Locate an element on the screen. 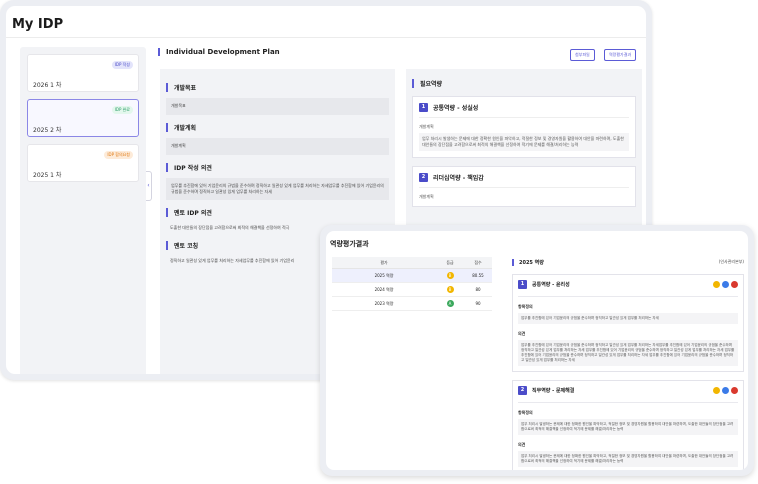  eval-cell: 2025 역량 is located at coordinates (384, 275).